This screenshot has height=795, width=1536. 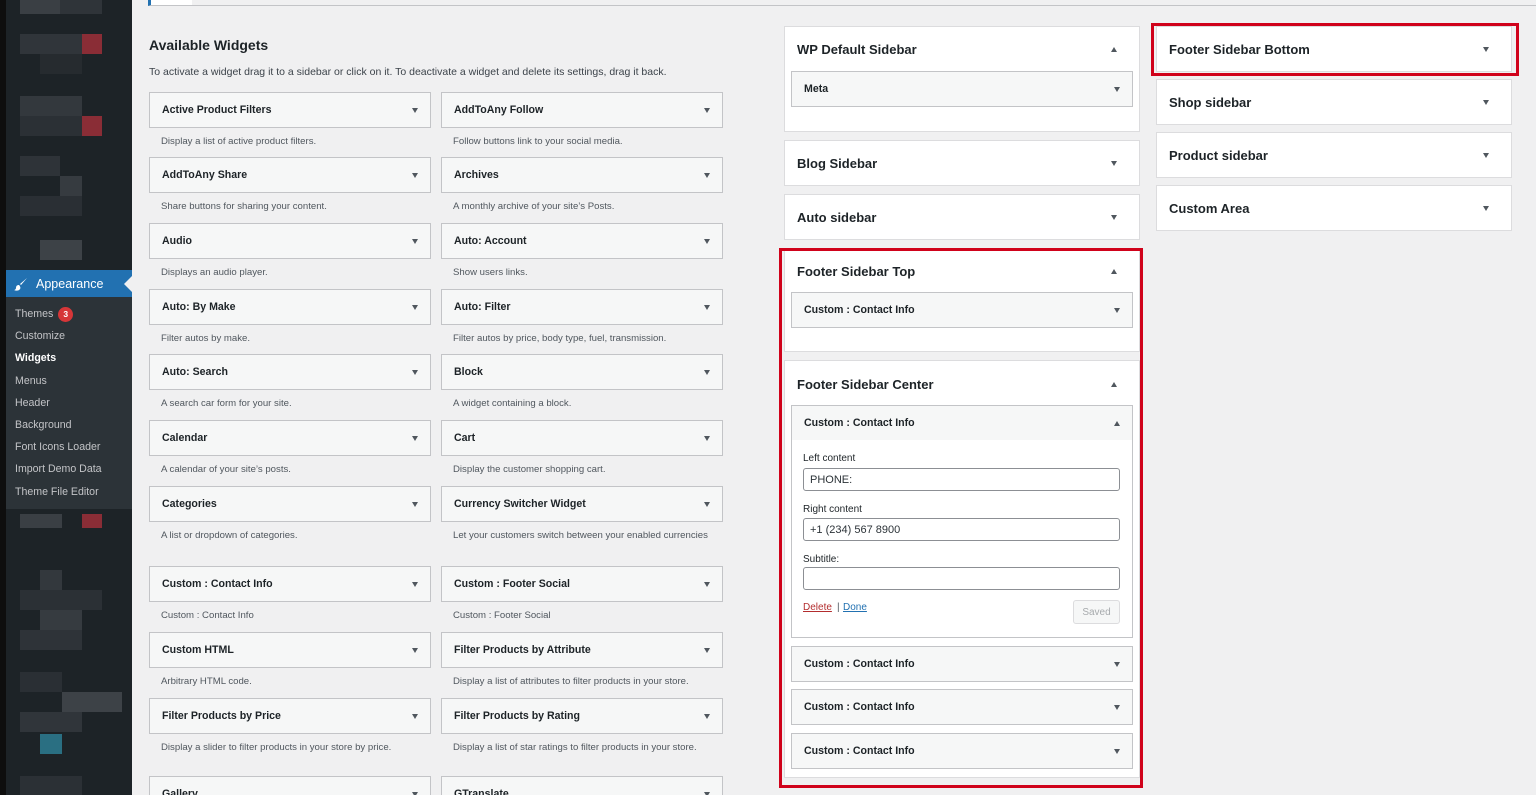 I want to click on sidebar-shop: Shop sidebar, so click(x=1334, y=102).